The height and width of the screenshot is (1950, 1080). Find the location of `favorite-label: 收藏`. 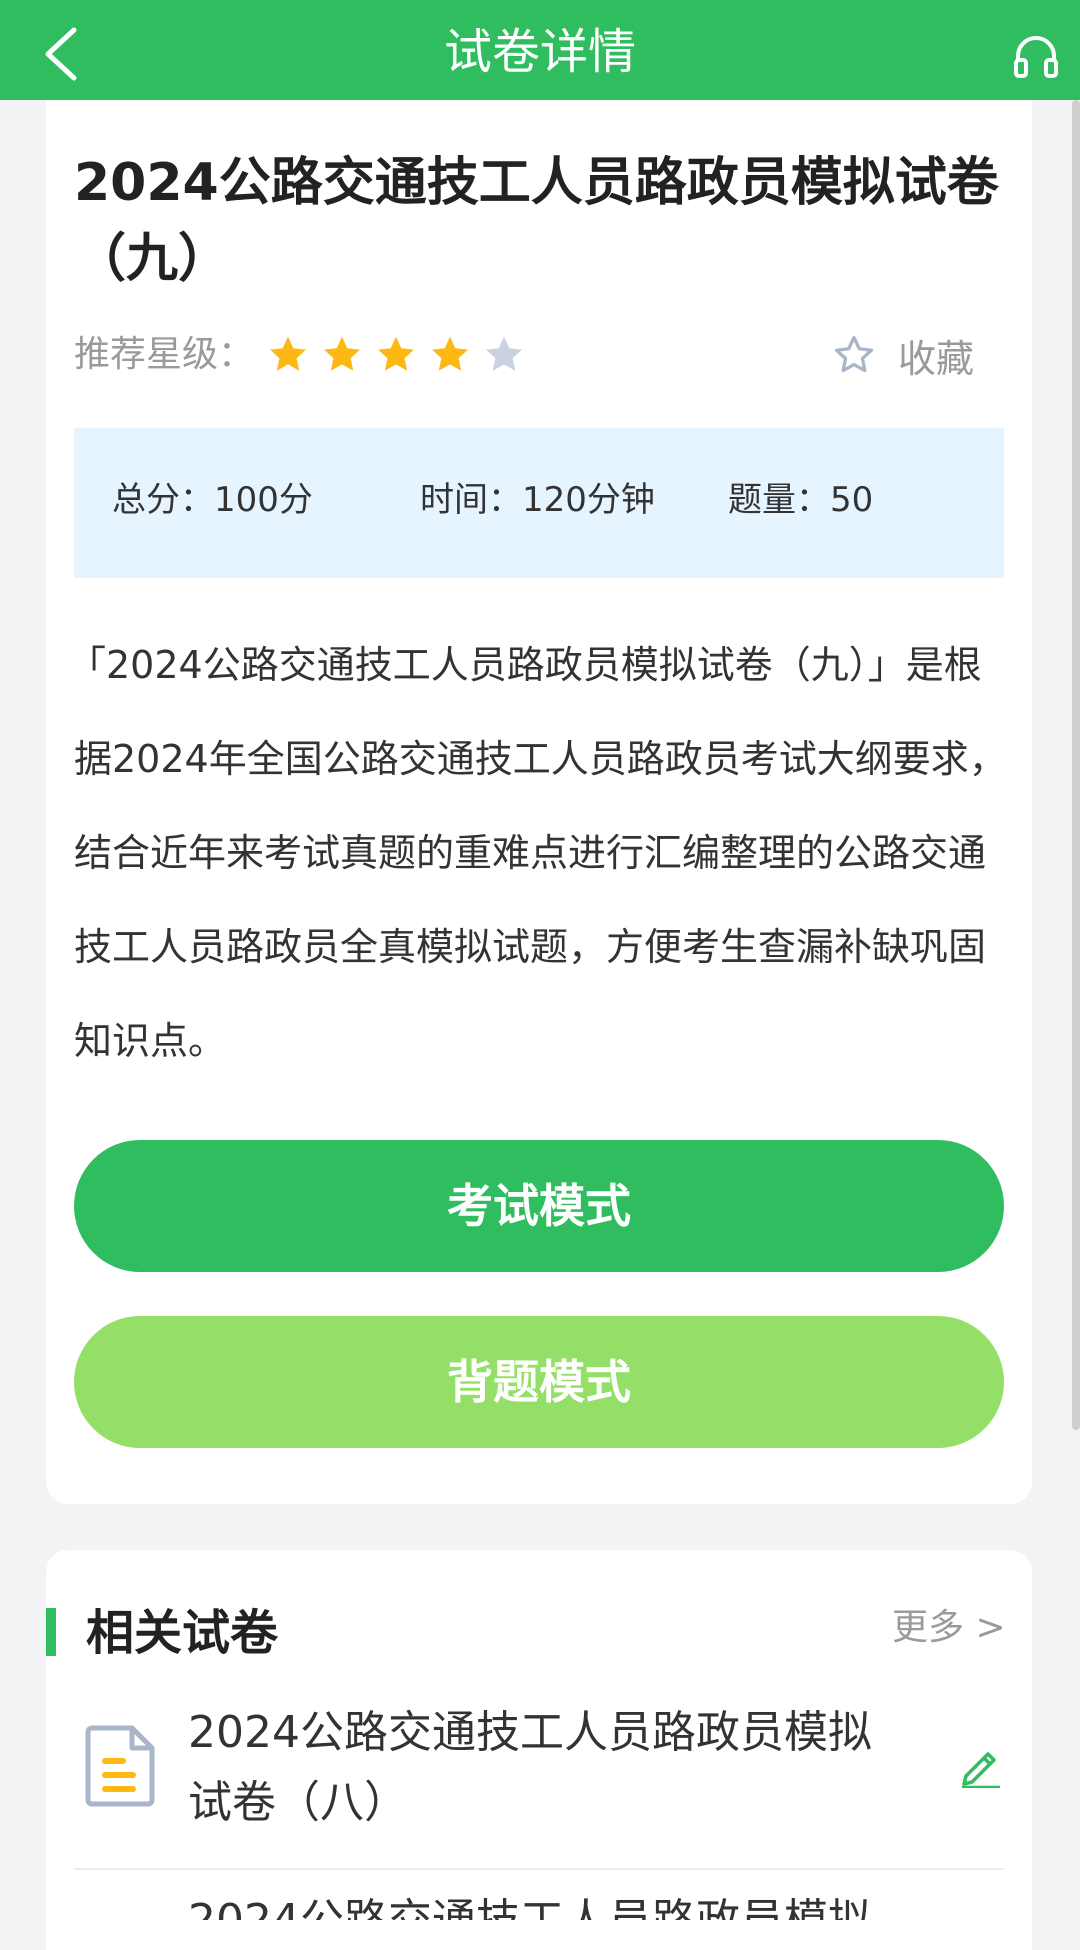

favorite-label: 收藏 is located at coordinates (936, 358).